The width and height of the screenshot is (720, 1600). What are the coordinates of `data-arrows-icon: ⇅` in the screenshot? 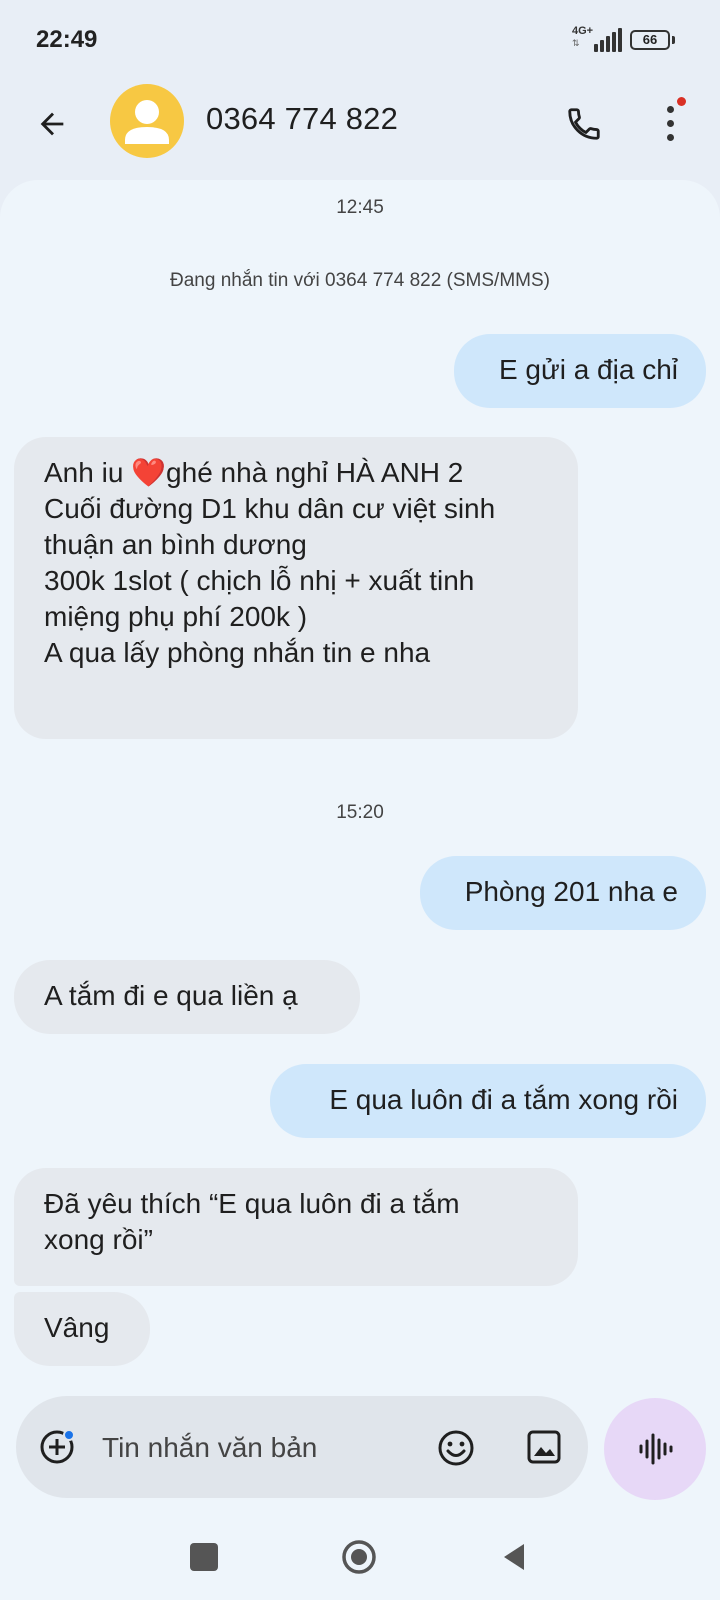 It's located at (576, 43).